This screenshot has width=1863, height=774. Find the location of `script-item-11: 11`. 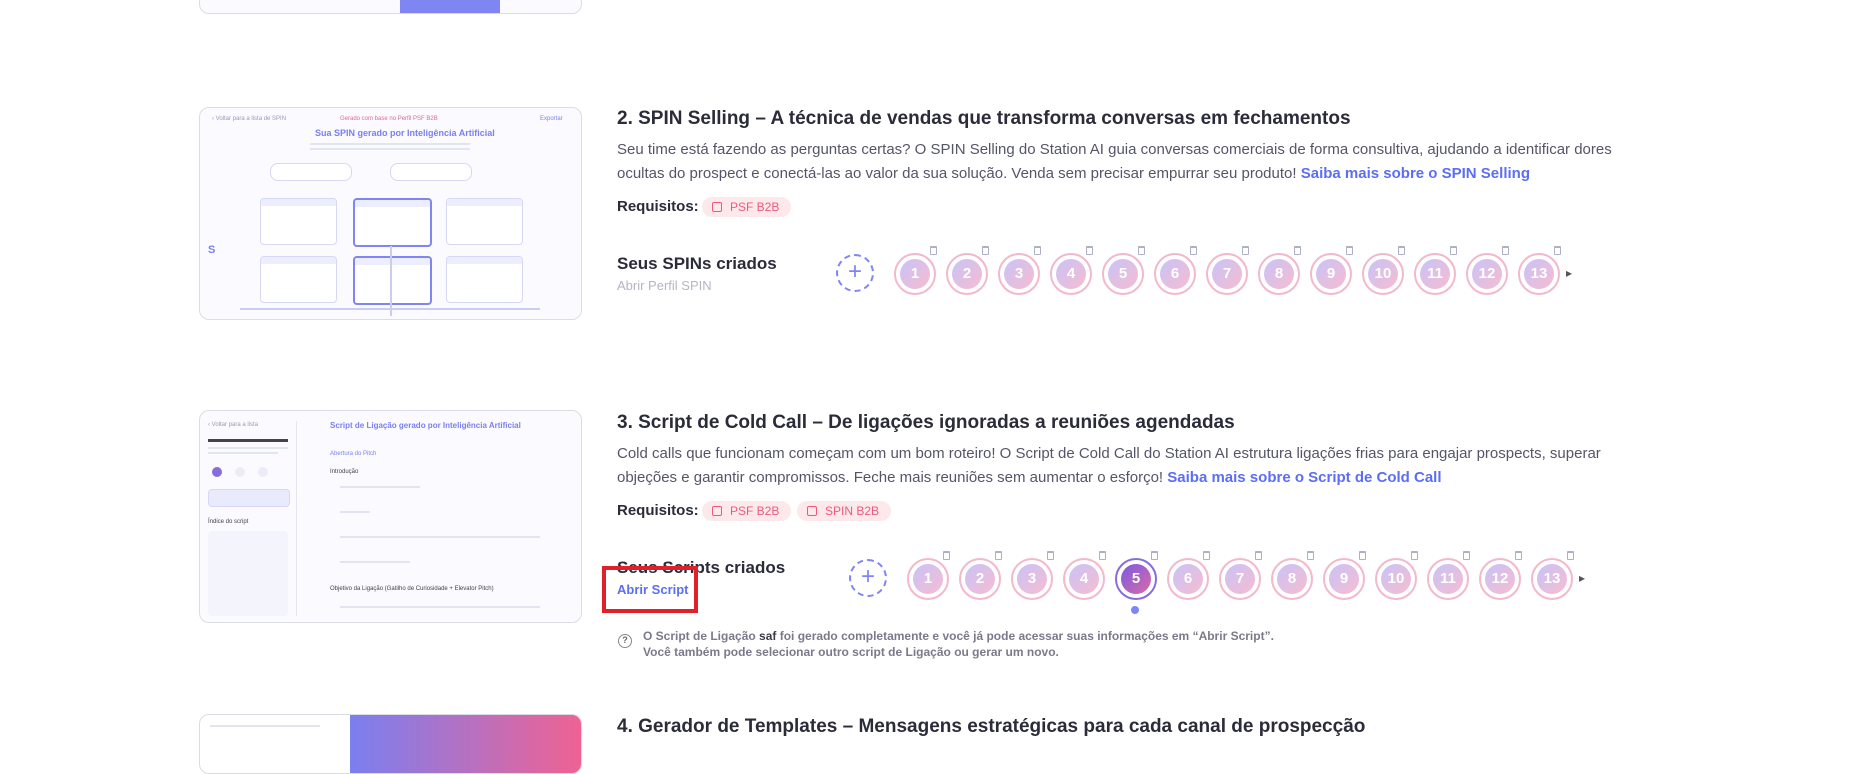

script-item-11: 11 is located at coordinates (1448, 579).